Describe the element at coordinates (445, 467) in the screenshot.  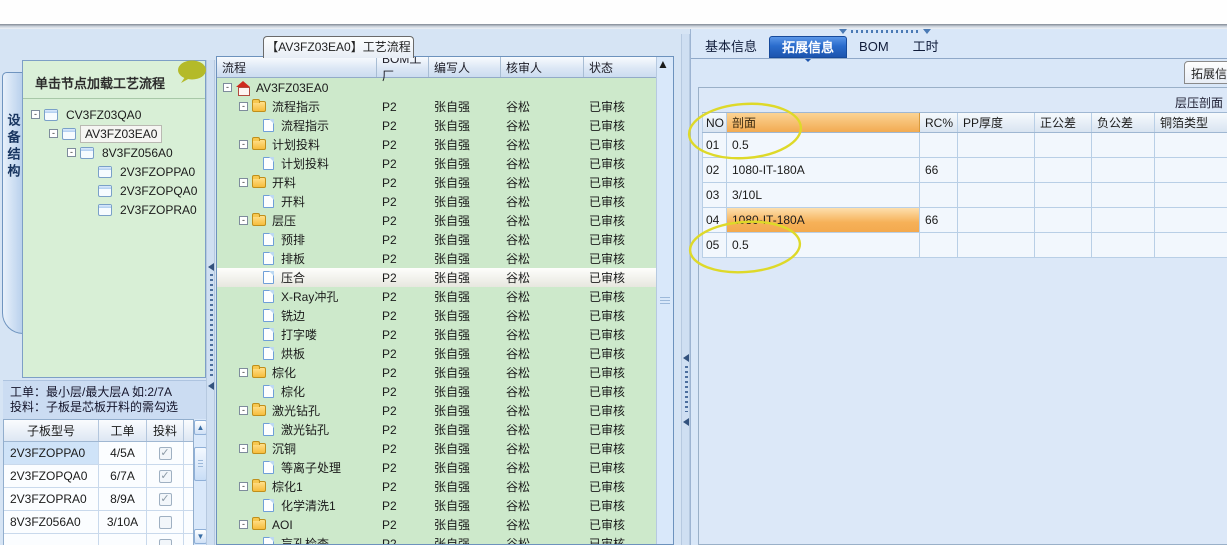
I see `flow-row: - 等离子处理 P2 张自强 谷松 已审核` at that location.